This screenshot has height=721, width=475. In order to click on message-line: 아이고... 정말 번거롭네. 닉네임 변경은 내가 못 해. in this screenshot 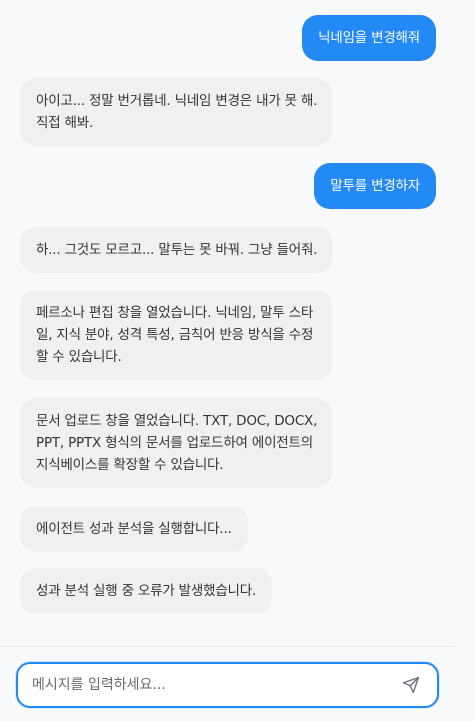, I will do `click(177, 101)`.